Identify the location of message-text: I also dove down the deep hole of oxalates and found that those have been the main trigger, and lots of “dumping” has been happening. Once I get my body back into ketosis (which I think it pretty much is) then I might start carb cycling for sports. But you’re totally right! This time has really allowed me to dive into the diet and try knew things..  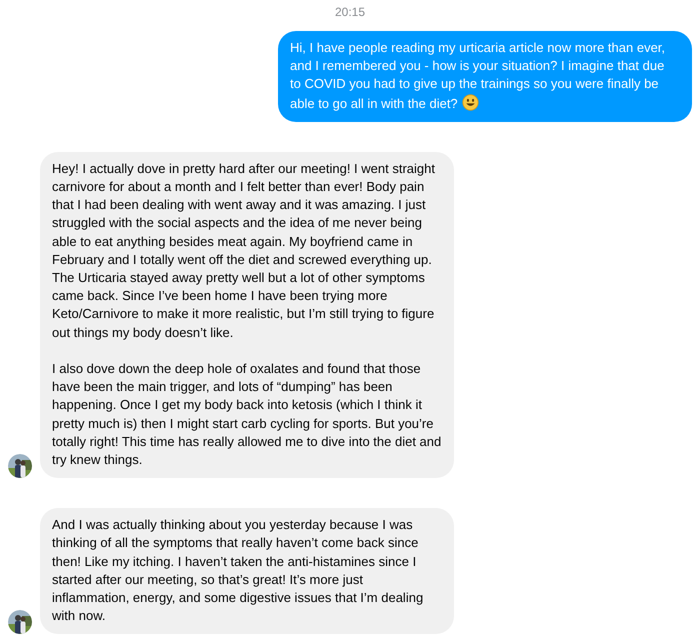
(247, 415).